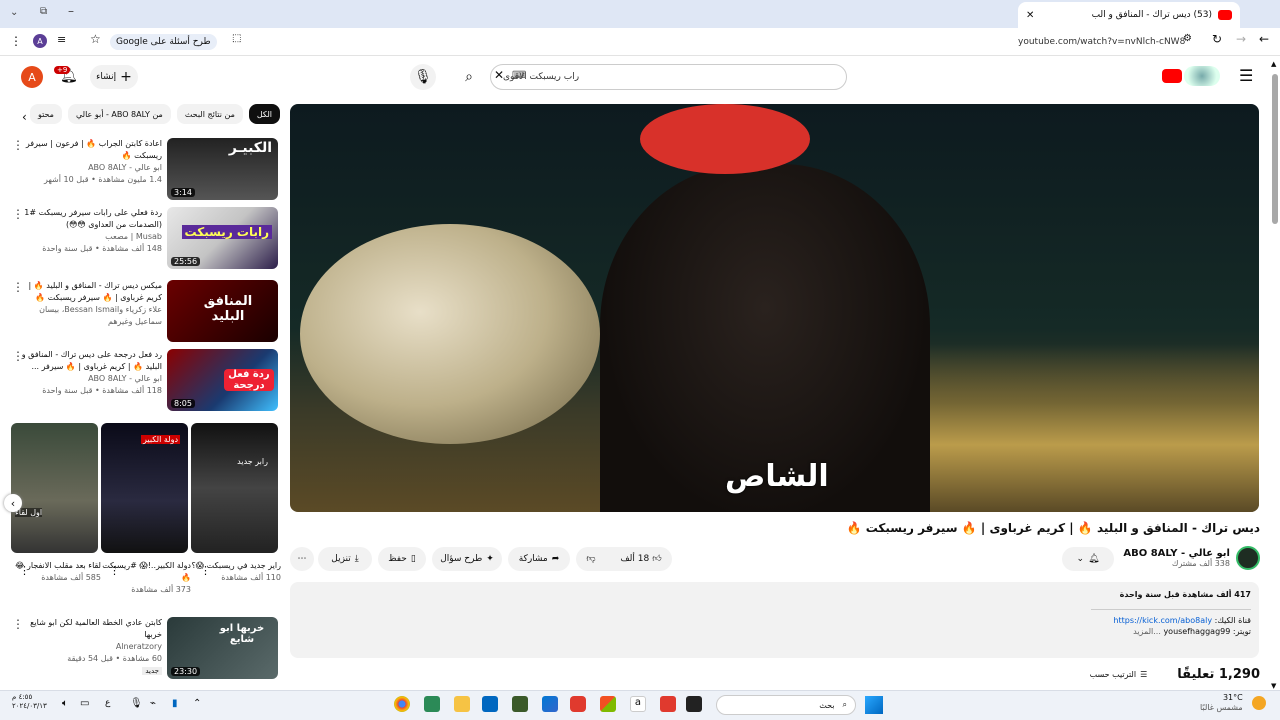 The image size is (1280, 720). Describe the element at coordinates (222, 238) in the screenshot. I see `video-thumbnail: رابات ريسبكت 25:56` at that location.